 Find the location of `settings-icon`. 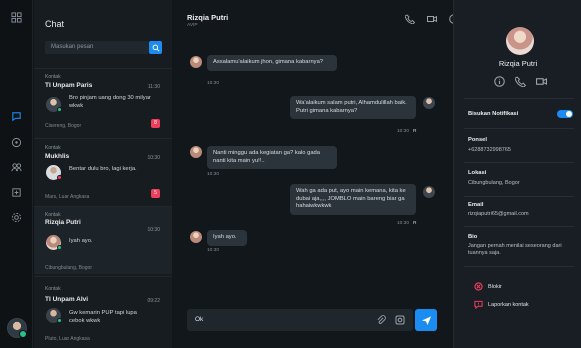

settings-icon is located at coordinates (16, 217).